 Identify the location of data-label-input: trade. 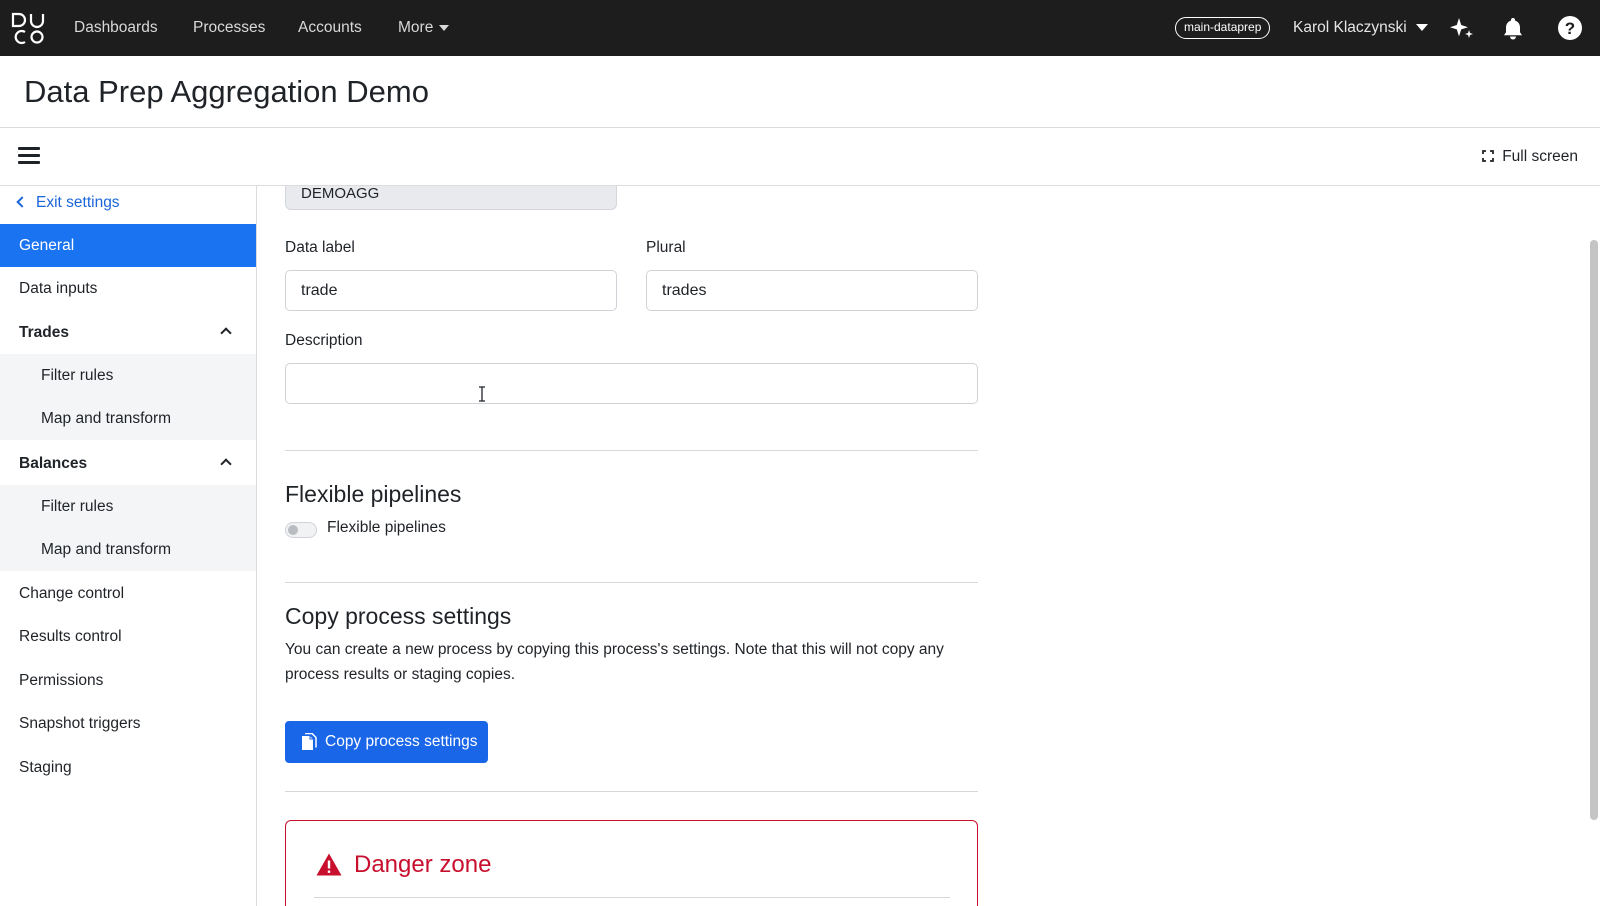
(451, 290).